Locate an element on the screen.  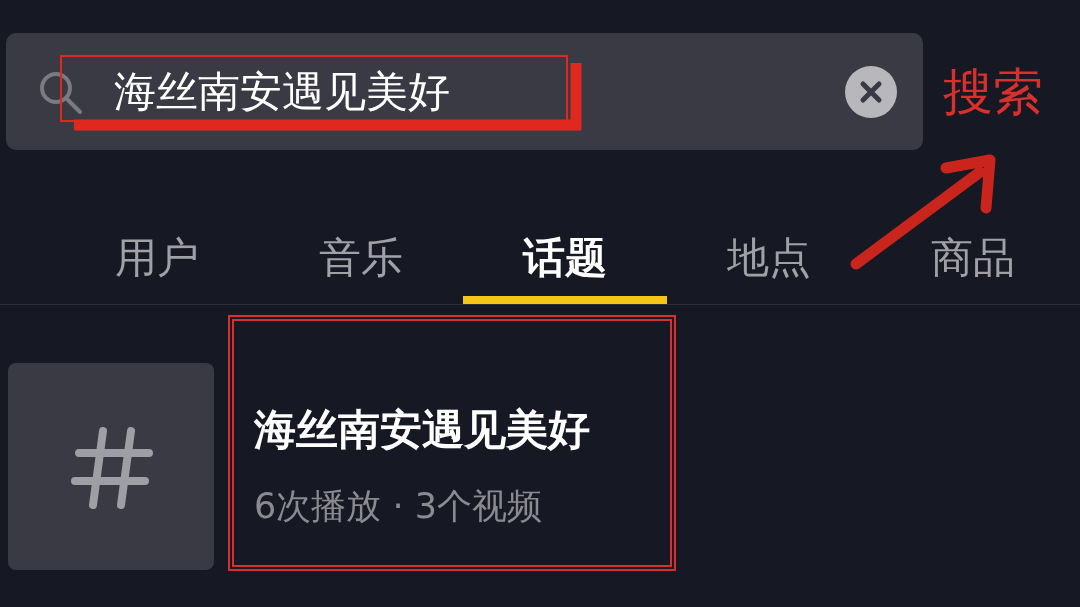
search-text: 海丝南安遇见美好 is located at coordinates (282, 91).